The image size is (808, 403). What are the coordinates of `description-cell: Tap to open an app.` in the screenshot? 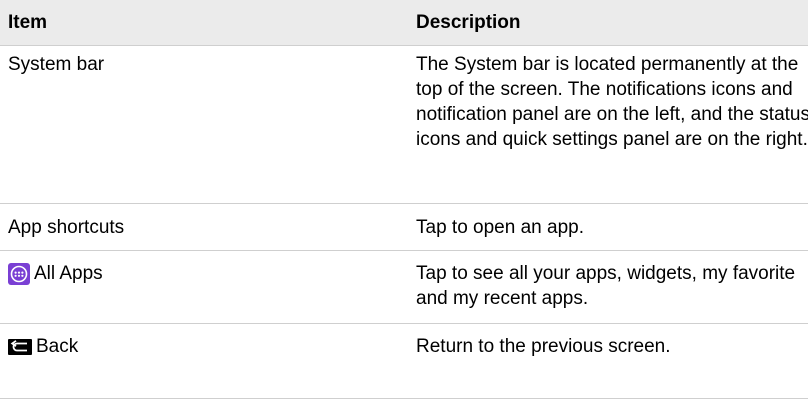 It's located at (608, 227).